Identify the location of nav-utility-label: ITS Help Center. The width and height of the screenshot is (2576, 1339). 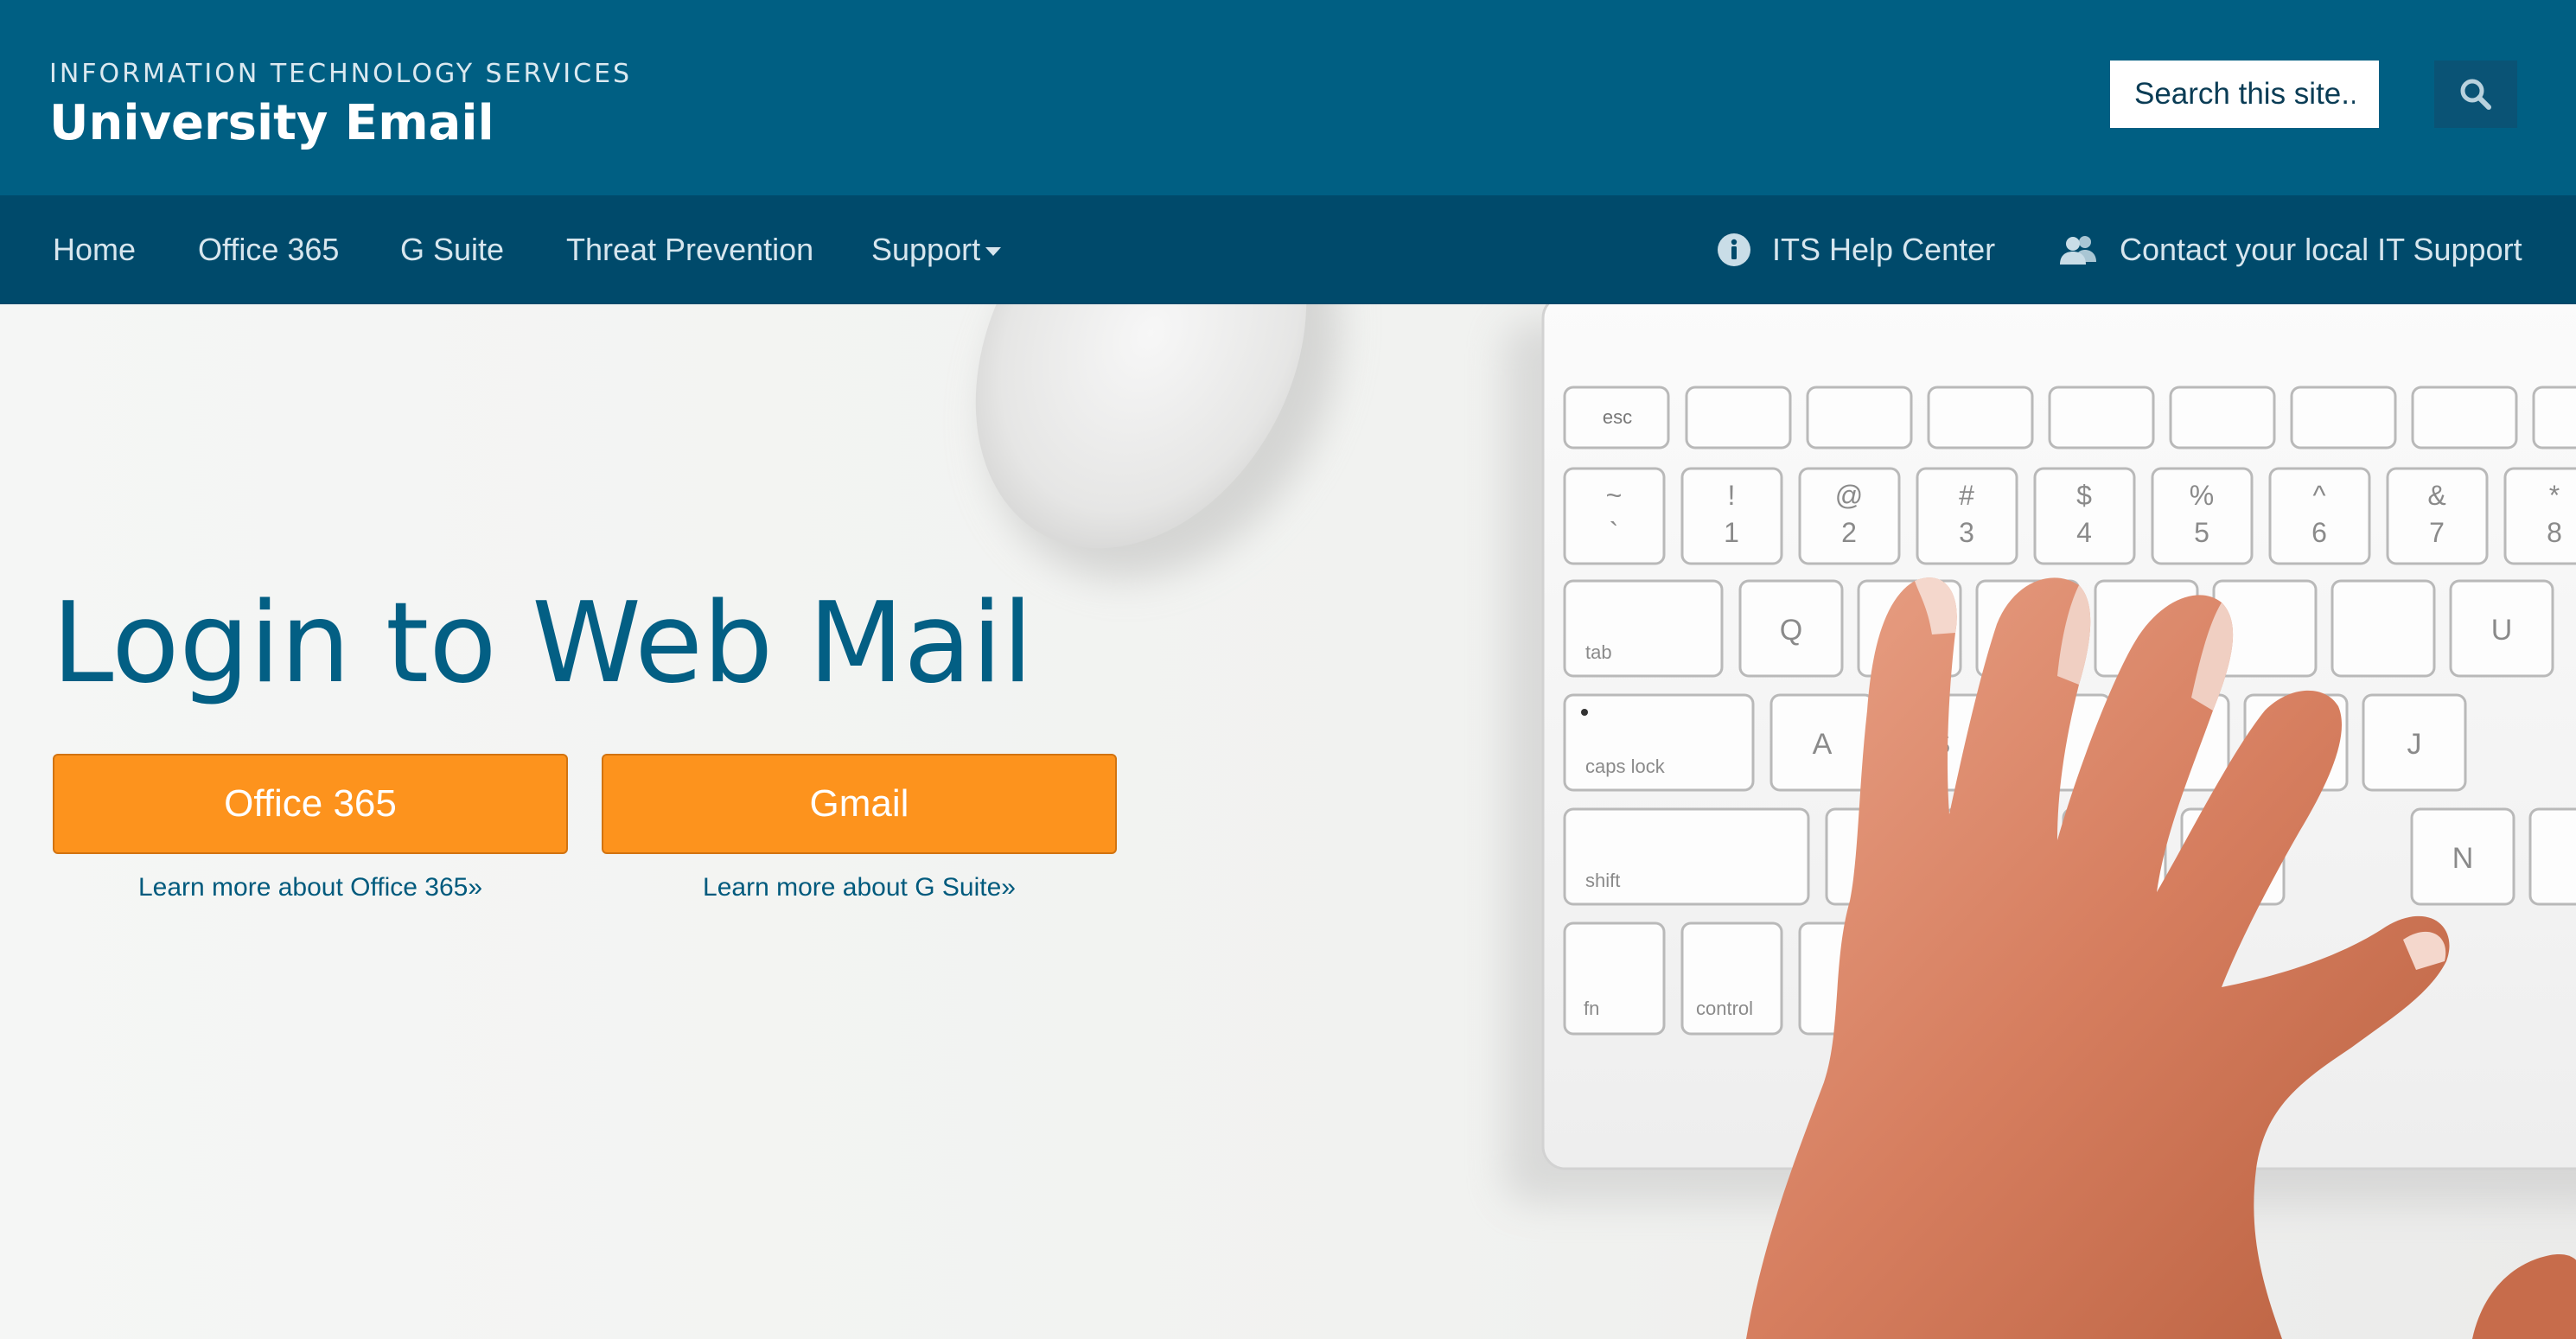
(1884, 249).